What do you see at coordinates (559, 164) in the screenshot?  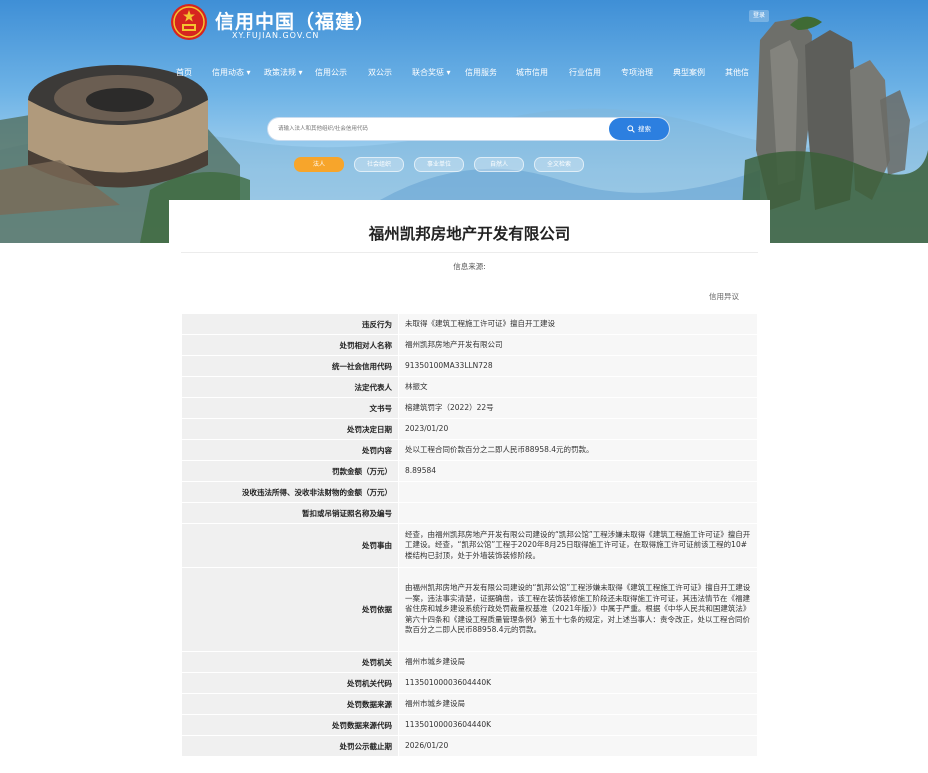 I see `tab-full-text-search: 全文检索` at bounding box center [559, 164].